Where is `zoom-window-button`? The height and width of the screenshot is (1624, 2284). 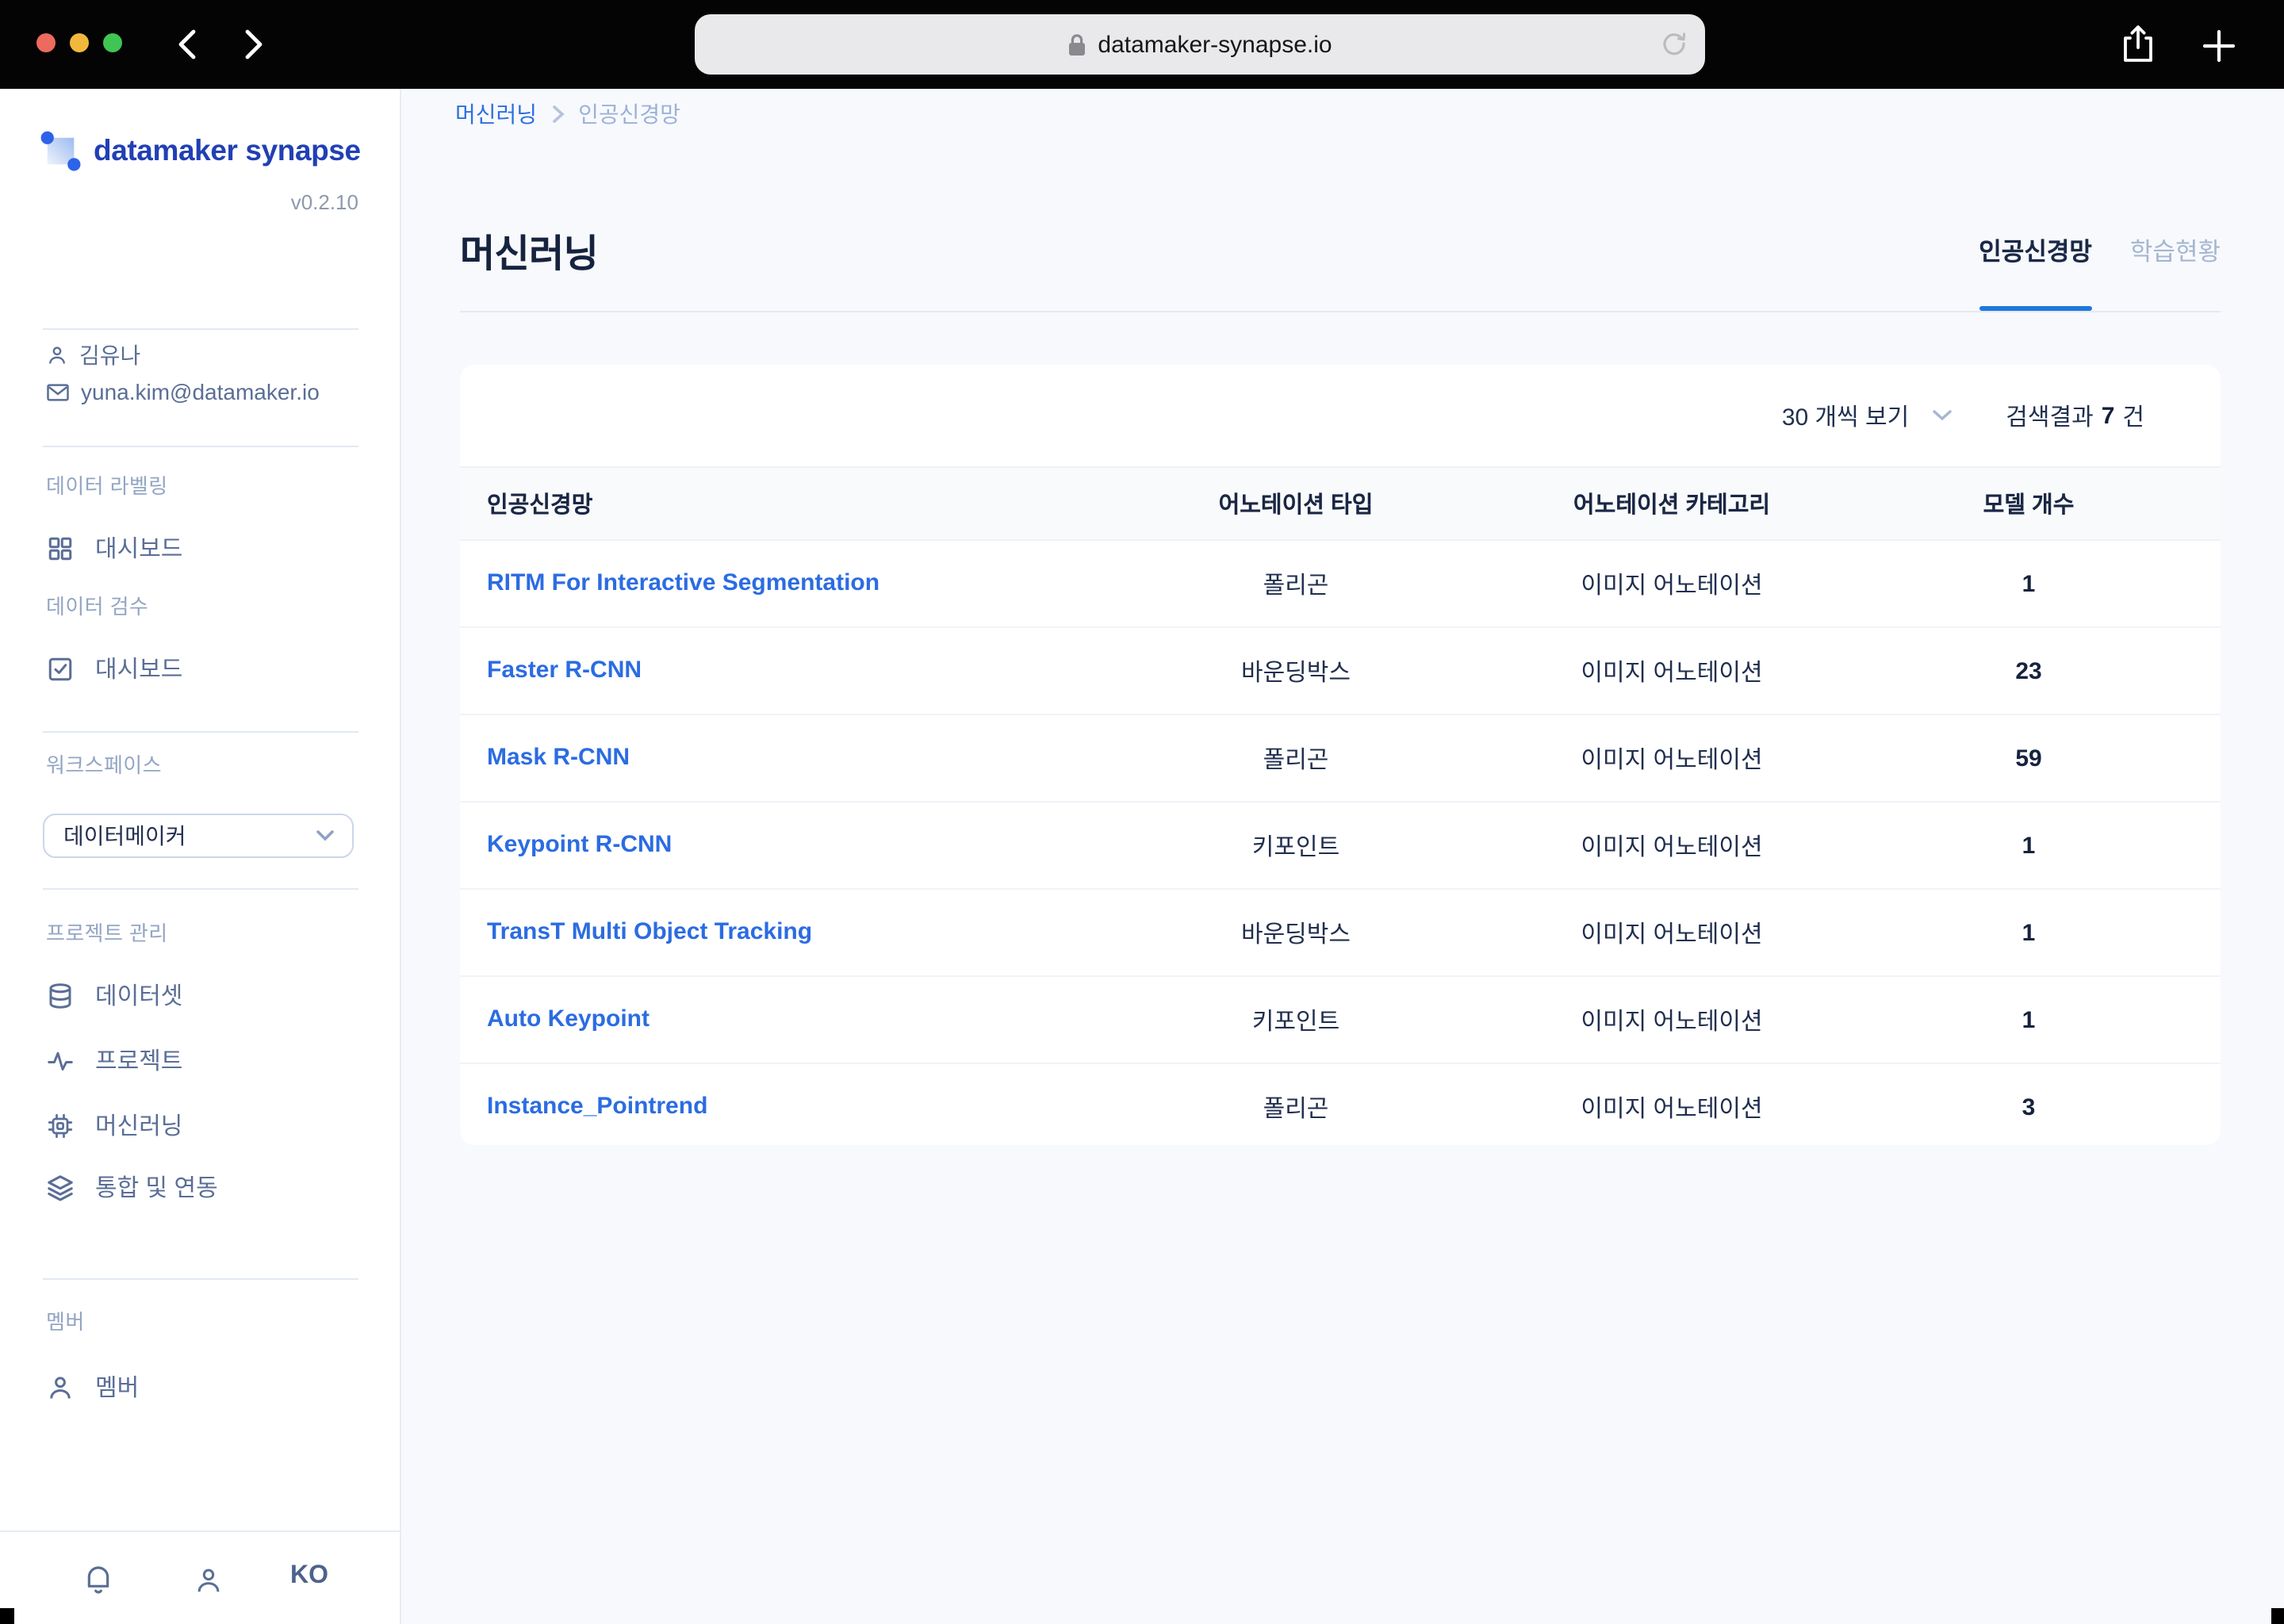
zoom-window-button is located at coordinates (112, 42).